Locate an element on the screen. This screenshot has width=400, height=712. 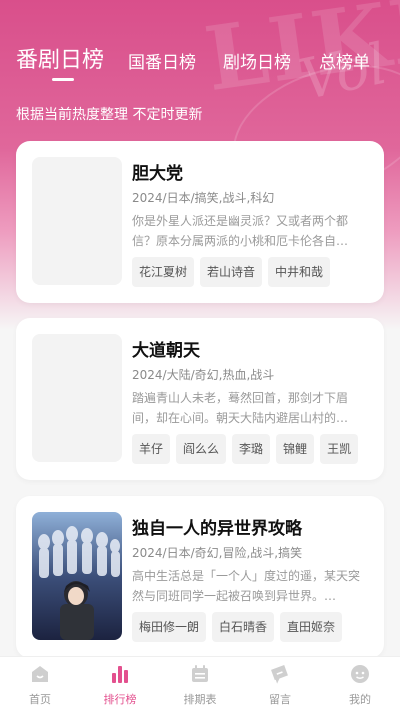
active-tab-indicator is located at coordinates (63, 79).